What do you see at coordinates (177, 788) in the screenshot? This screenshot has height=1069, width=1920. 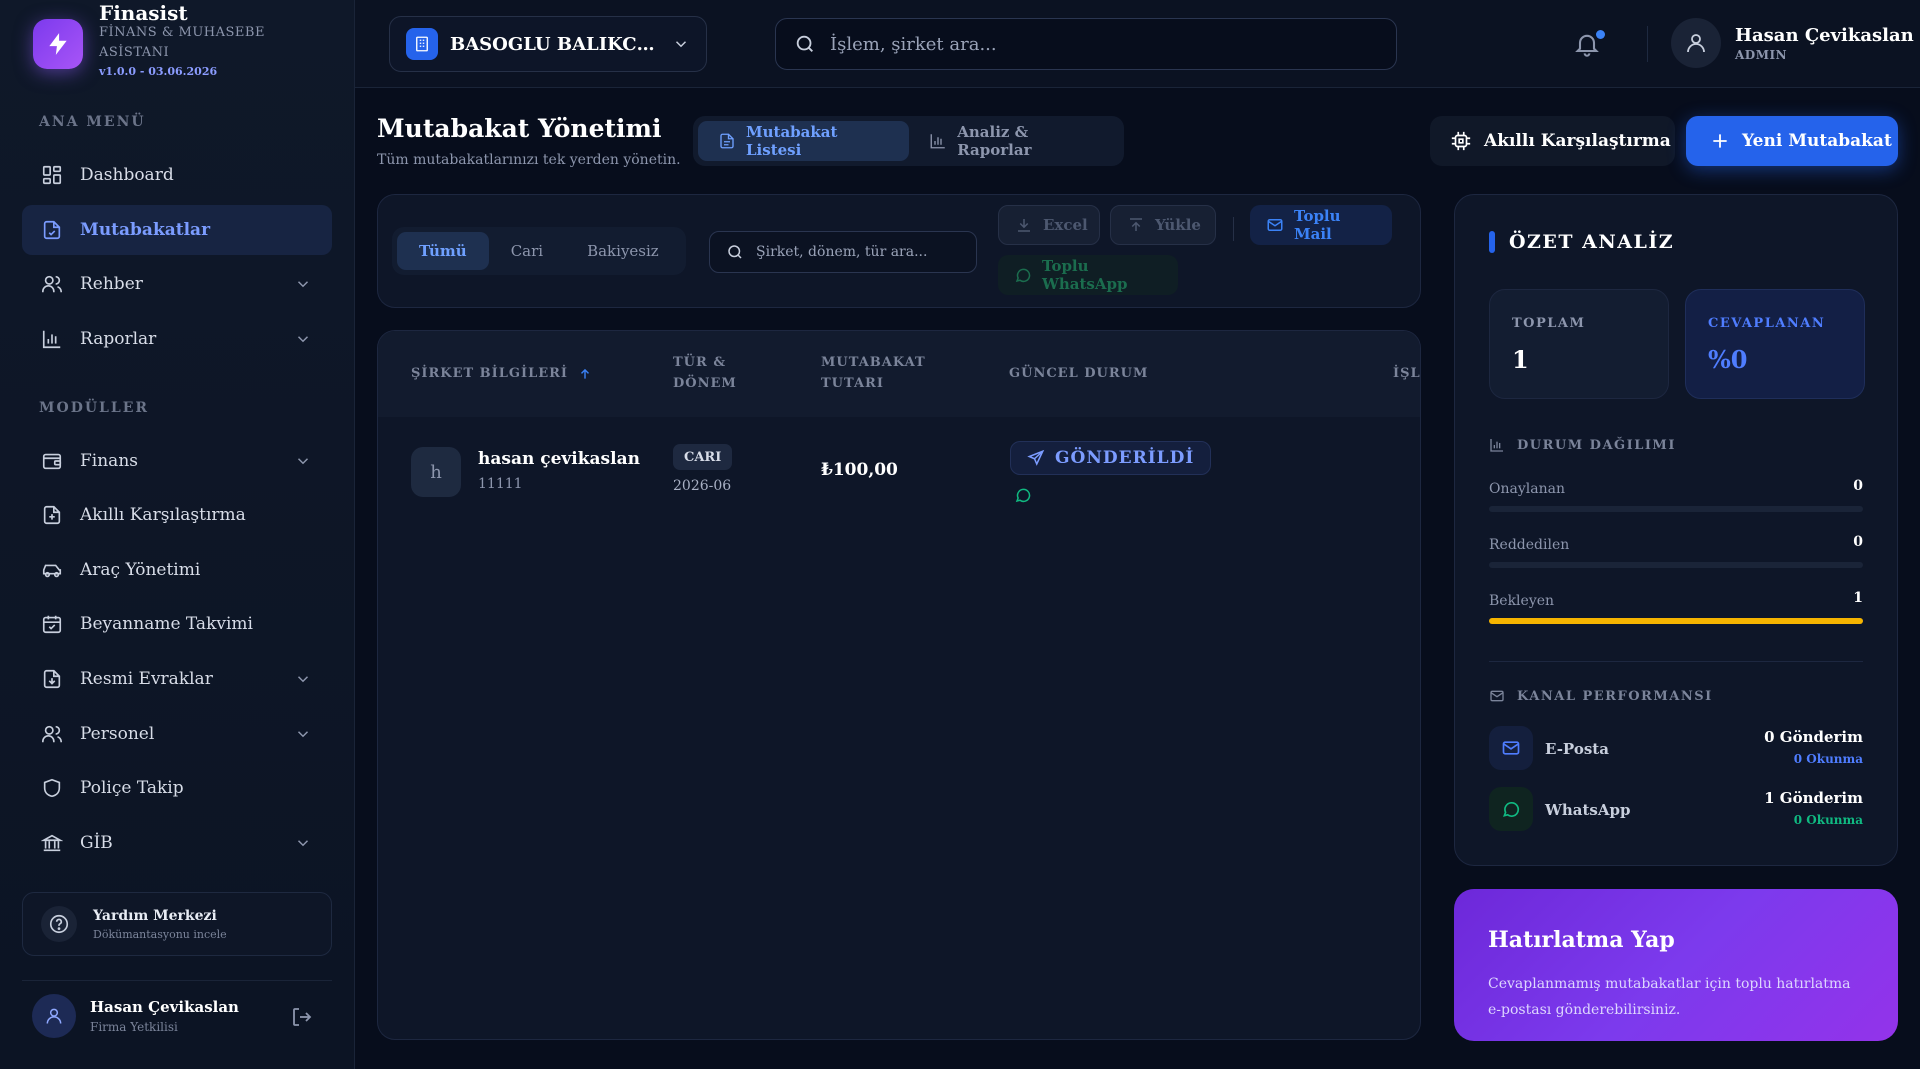 I see `sidebar-item-police-takip: Poliçe Takip` at bounding box center [177, 788].